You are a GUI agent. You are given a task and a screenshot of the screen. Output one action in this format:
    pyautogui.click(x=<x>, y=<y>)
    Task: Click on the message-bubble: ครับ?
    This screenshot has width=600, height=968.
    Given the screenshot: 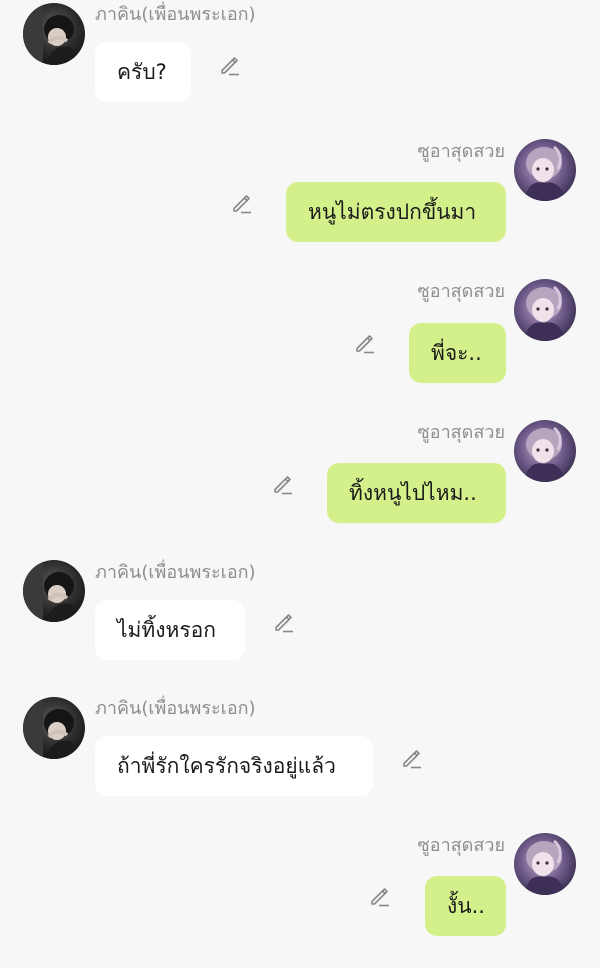 What is the action you would take?
    pyautogui.click(x=143, y=72)
    